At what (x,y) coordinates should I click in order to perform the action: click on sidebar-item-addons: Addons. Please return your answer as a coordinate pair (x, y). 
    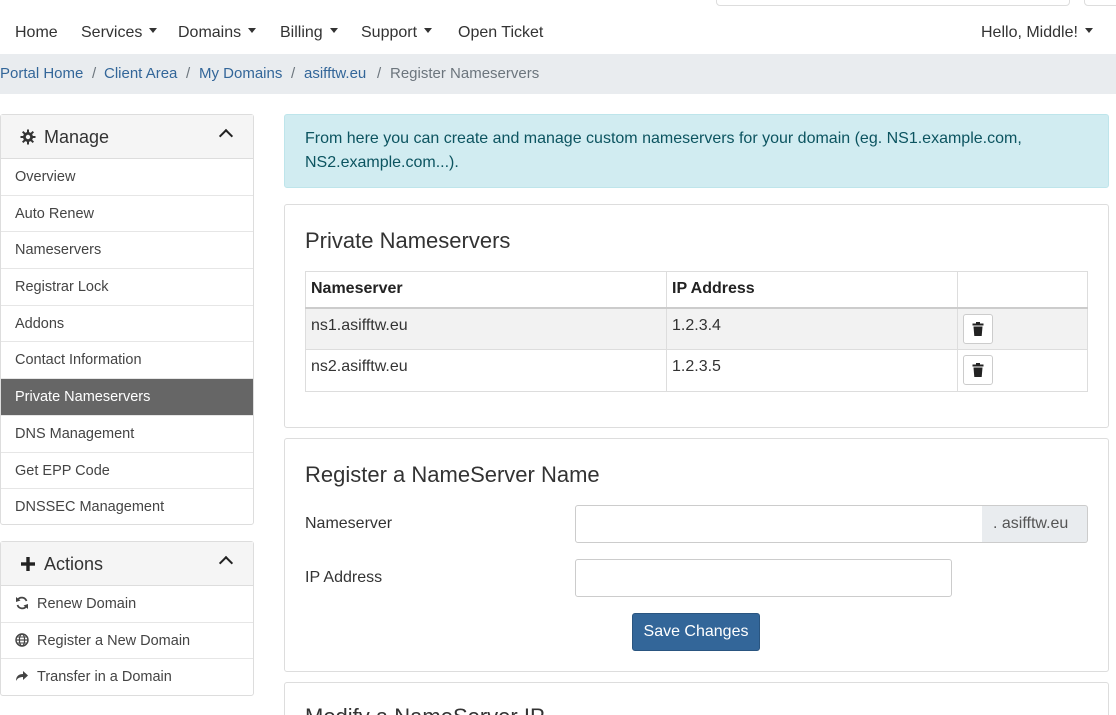
    Looking at the image, I should click on (127, 324).